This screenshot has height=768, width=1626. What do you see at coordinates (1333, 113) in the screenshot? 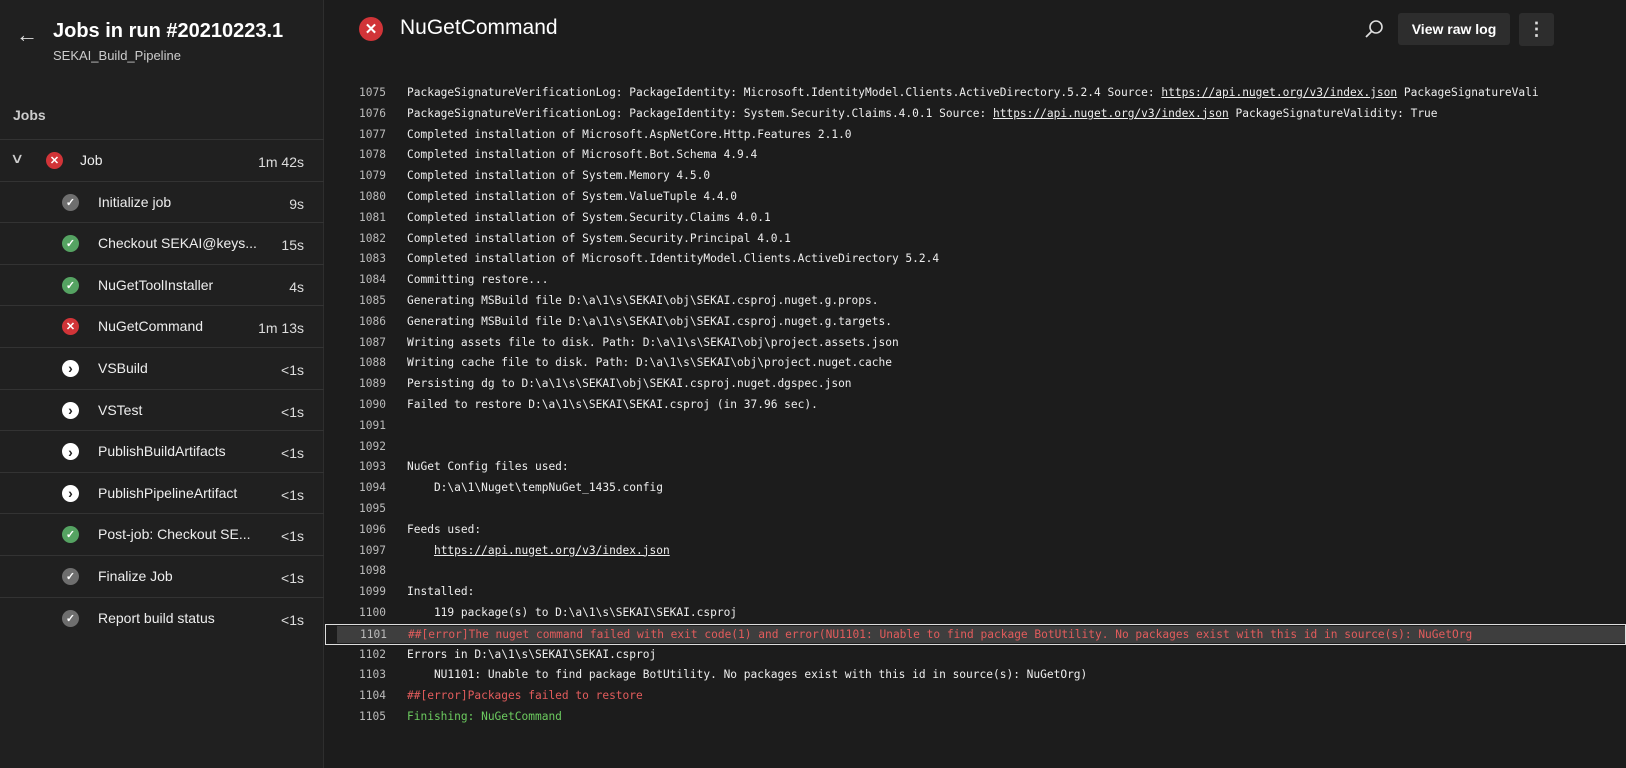
I see `log-text-segment: PackageSignatureValidity: True` at bounding box center [1333, 113].